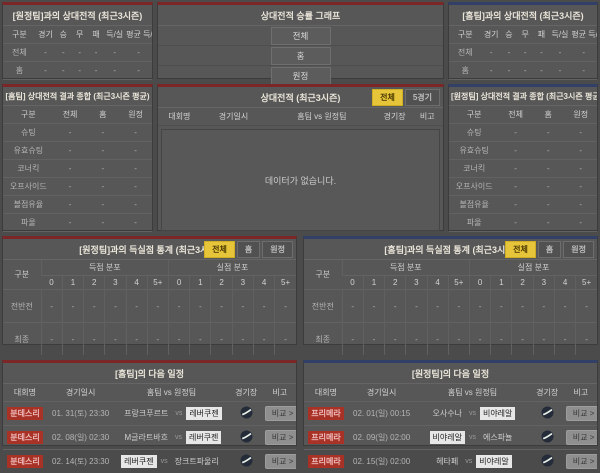 This screenshot has width=600, height=473. I want to click on match-teams: 오사수나 vs 비야레알, so click(472, 413).